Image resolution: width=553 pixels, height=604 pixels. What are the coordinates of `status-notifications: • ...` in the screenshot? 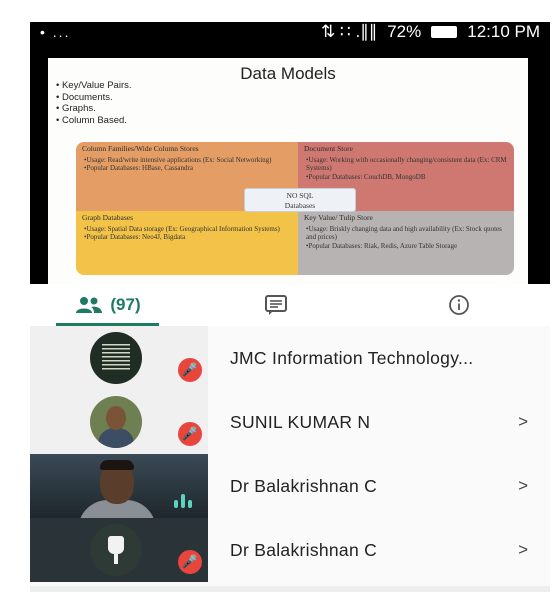 It's located at (55, 32).